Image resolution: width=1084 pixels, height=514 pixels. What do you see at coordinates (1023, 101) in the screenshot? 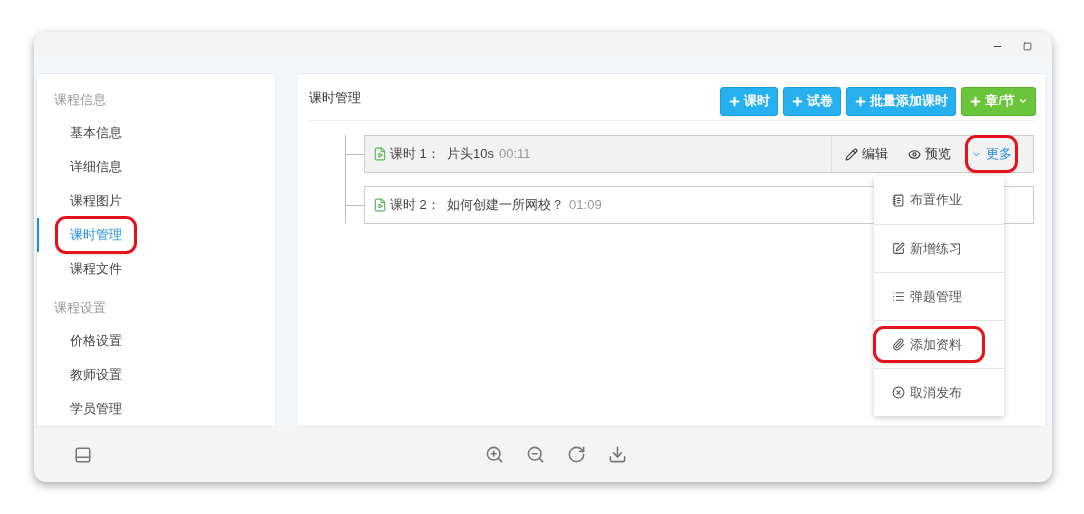
I see `caret-icon` at bounding box center [1023, 101].